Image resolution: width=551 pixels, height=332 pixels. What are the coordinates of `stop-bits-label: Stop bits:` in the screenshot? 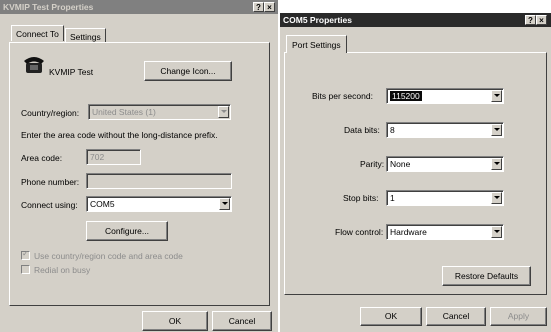 It's located at (361, 198).